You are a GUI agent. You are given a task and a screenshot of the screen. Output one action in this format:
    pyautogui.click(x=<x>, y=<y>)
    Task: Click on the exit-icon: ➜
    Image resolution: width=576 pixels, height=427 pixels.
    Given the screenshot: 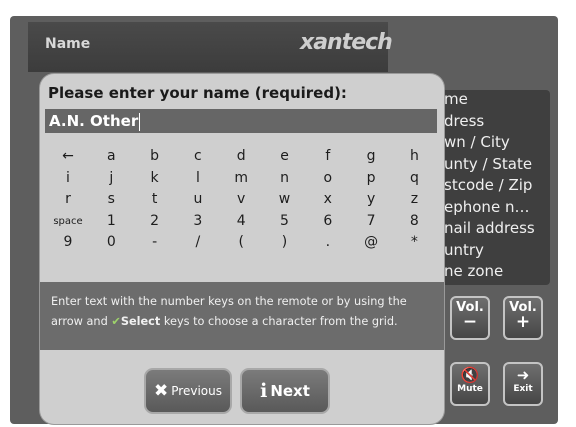 What is the action you would take?
    pyautogui.click(x=523, y=375)
    